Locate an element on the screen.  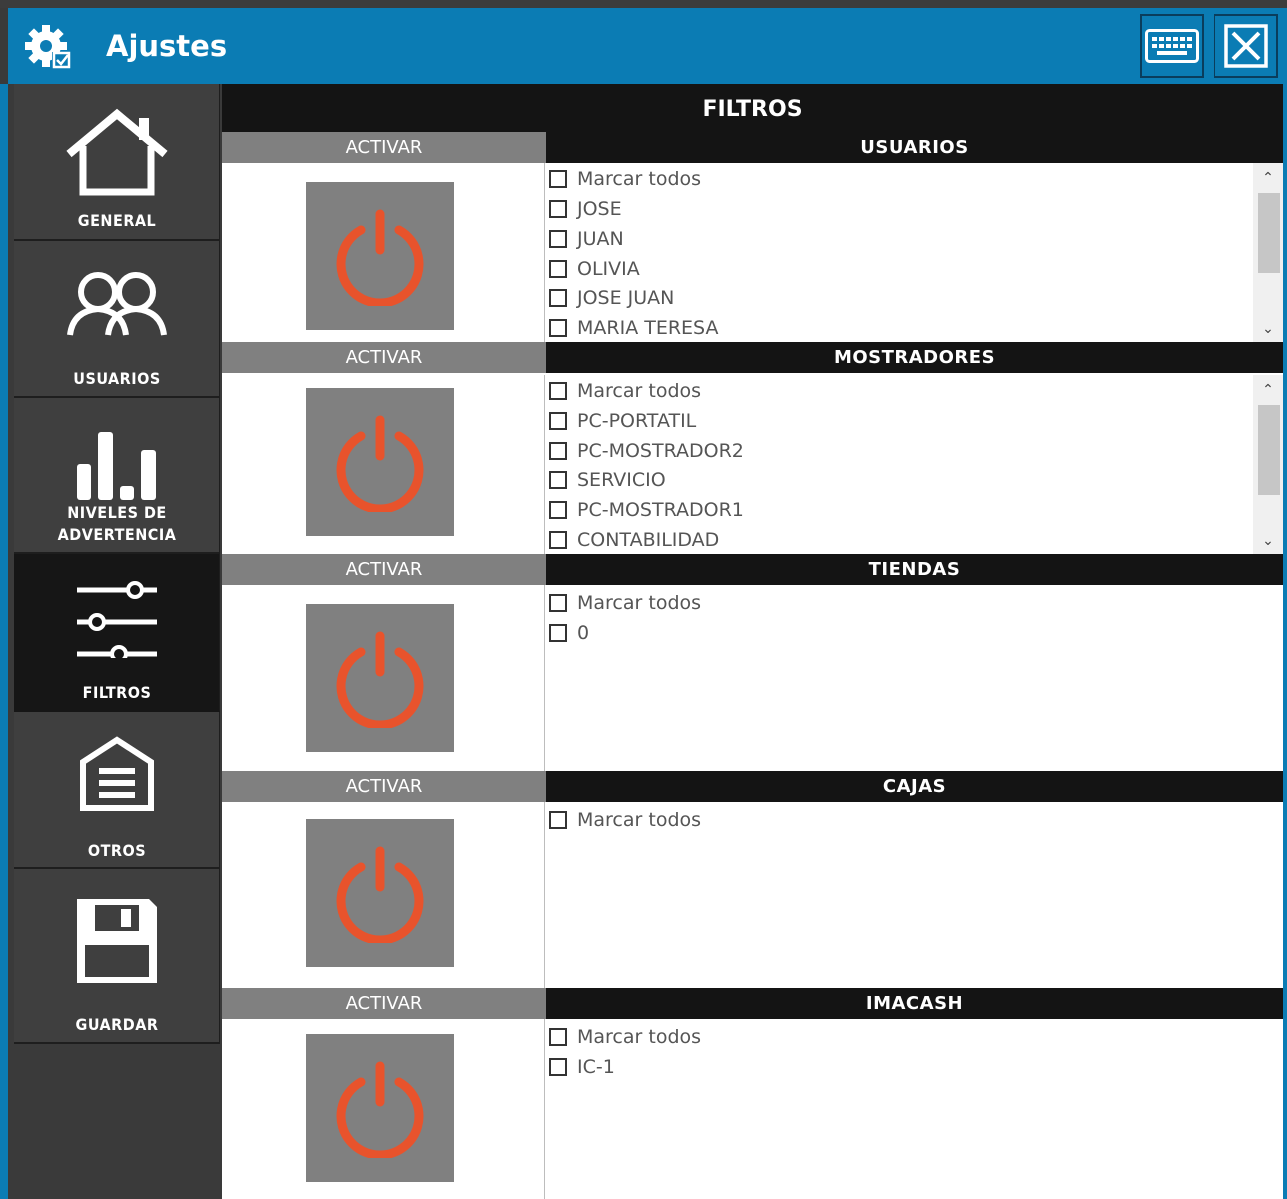
sidebar-item-guardar: GUARDAR is located at coordinates (117, 956).